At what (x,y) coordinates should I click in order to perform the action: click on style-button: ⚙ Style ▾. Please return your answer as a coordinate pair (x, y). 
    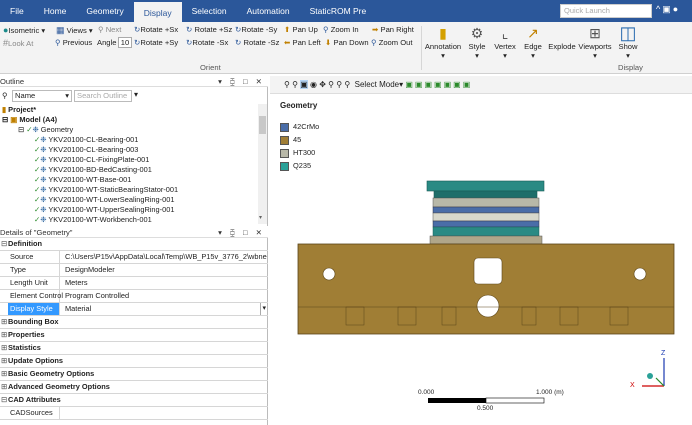
    Looking at the image, I should click on (477, 42).